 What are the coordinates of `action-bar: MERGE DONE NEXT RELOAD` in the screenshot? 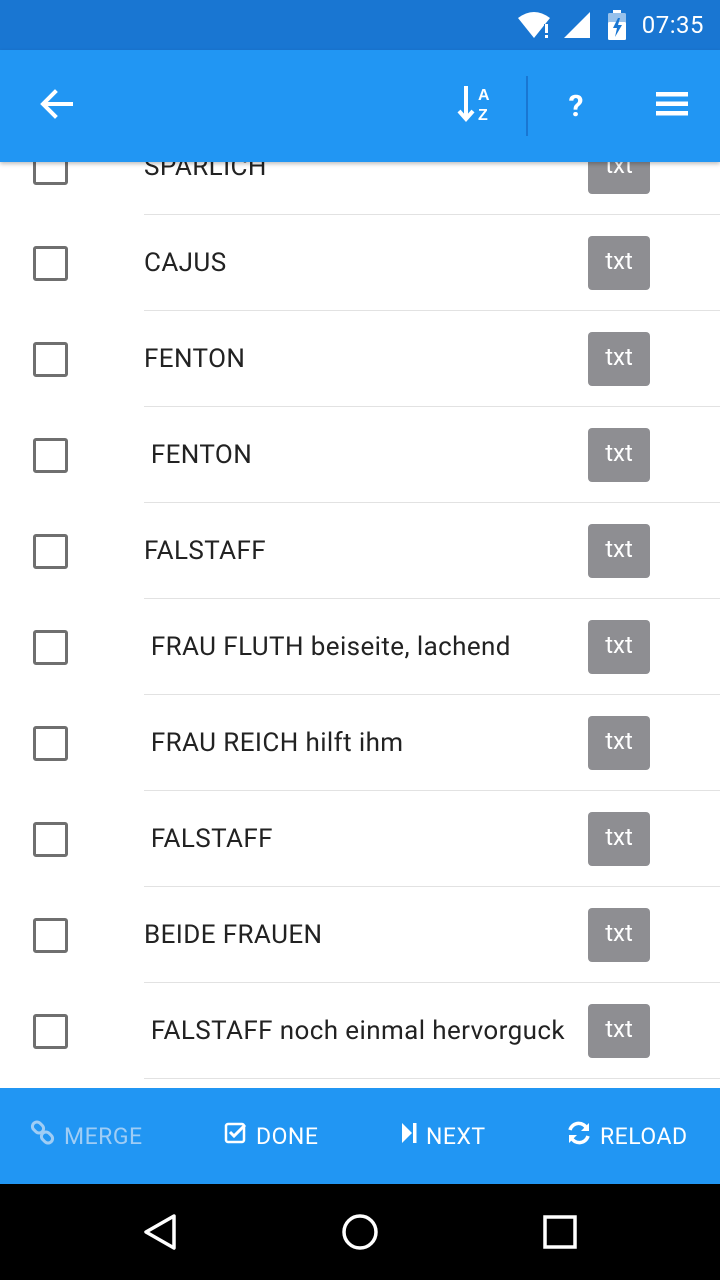 It's located at (360, 1136).